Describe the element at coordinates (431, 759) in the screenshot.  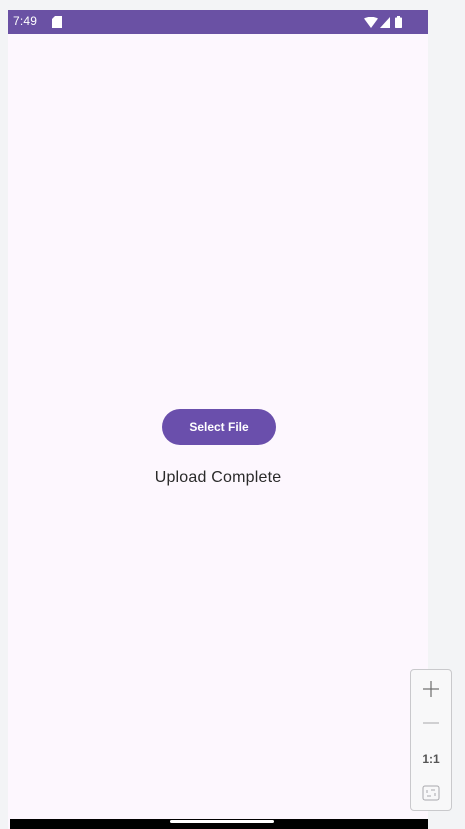
I see `actual-size-button: 1:1` at that location.